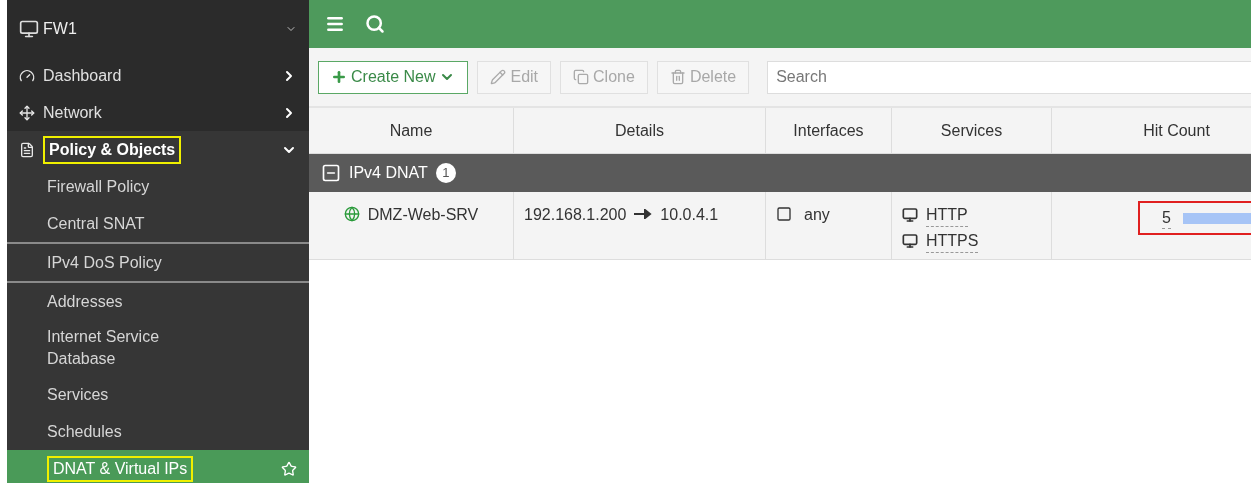  I want to click on sidebar-subitem-label: Central SNAT, so click(96, 223).